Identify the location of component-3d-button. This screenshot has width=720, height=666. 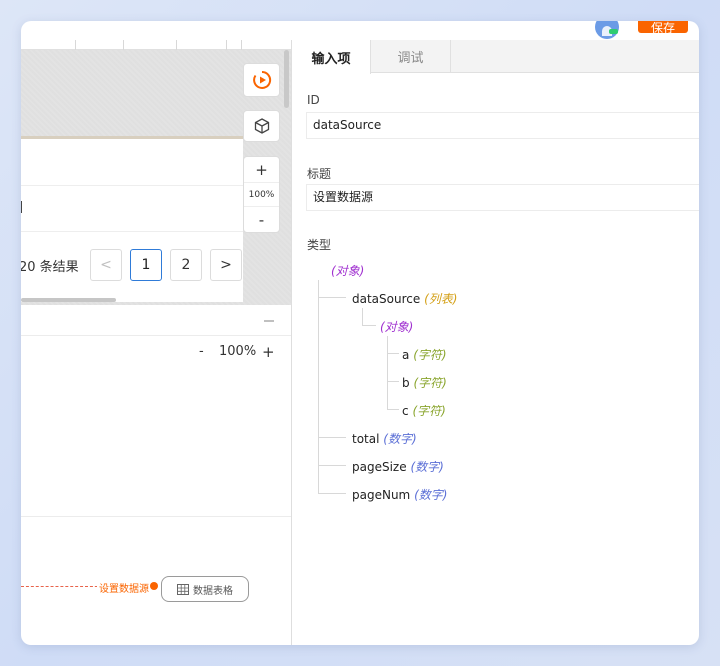
(261, 126).